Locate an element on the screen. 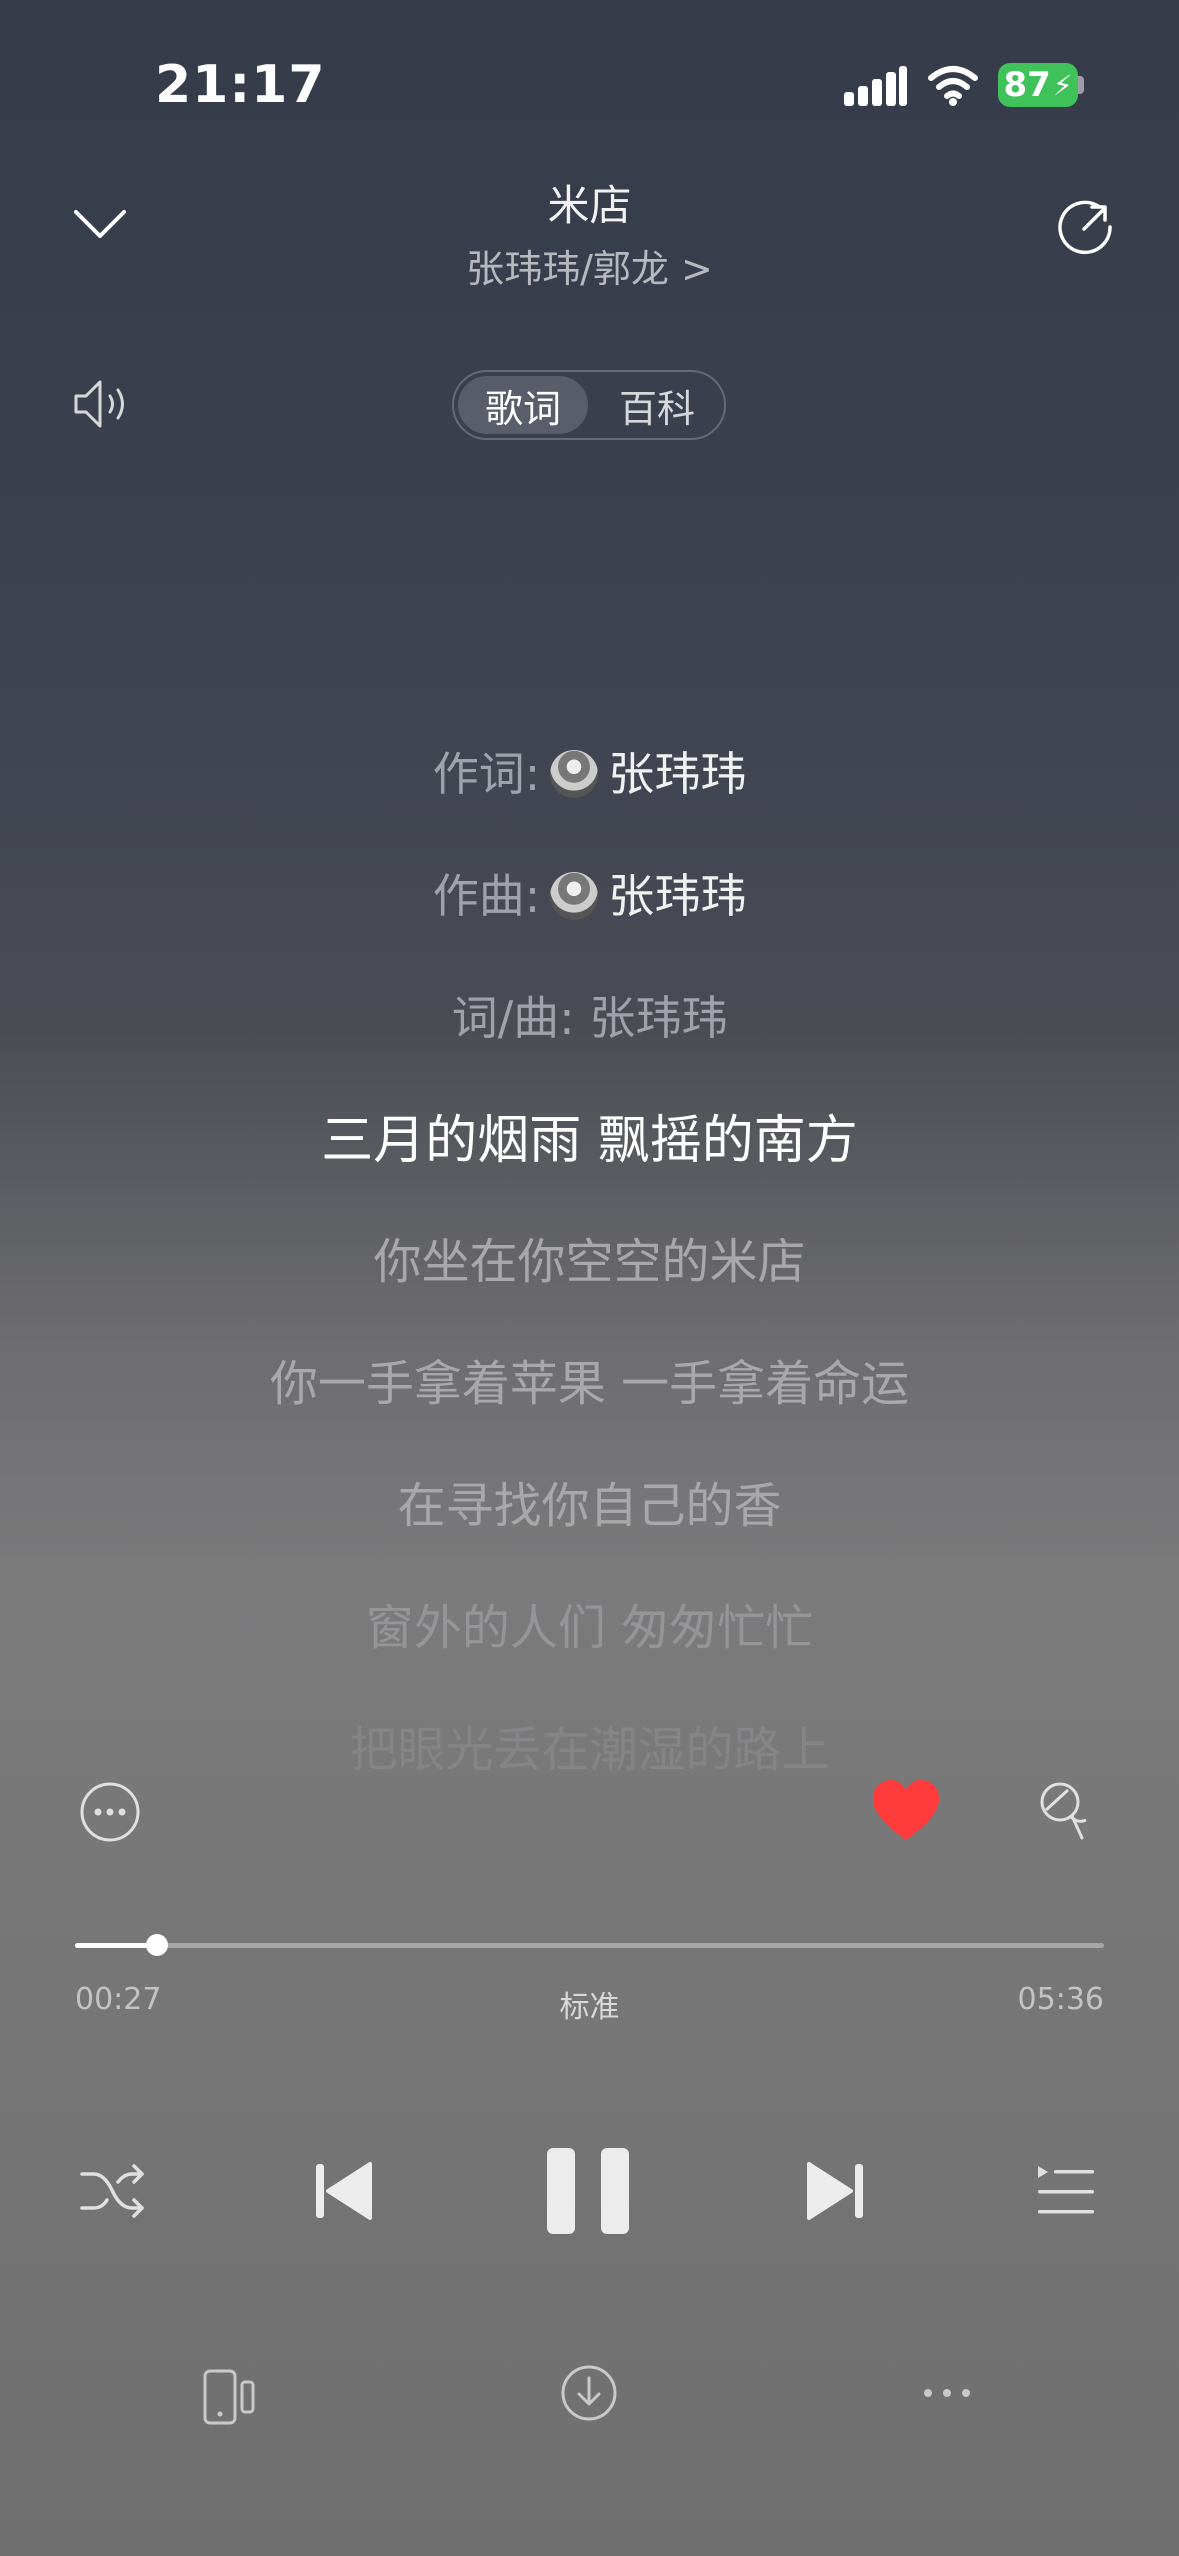 The height and width of the screenshot is (2556, 1179). wifi-icon is located at coordinates (953, 86).